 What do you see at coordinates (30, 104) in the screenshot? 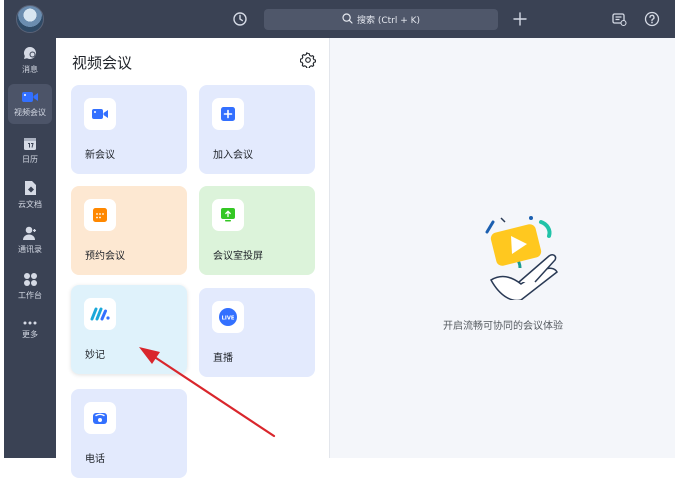
I see `rail-item-video-meeting: 视频会议` at bounding box center [30, 104].